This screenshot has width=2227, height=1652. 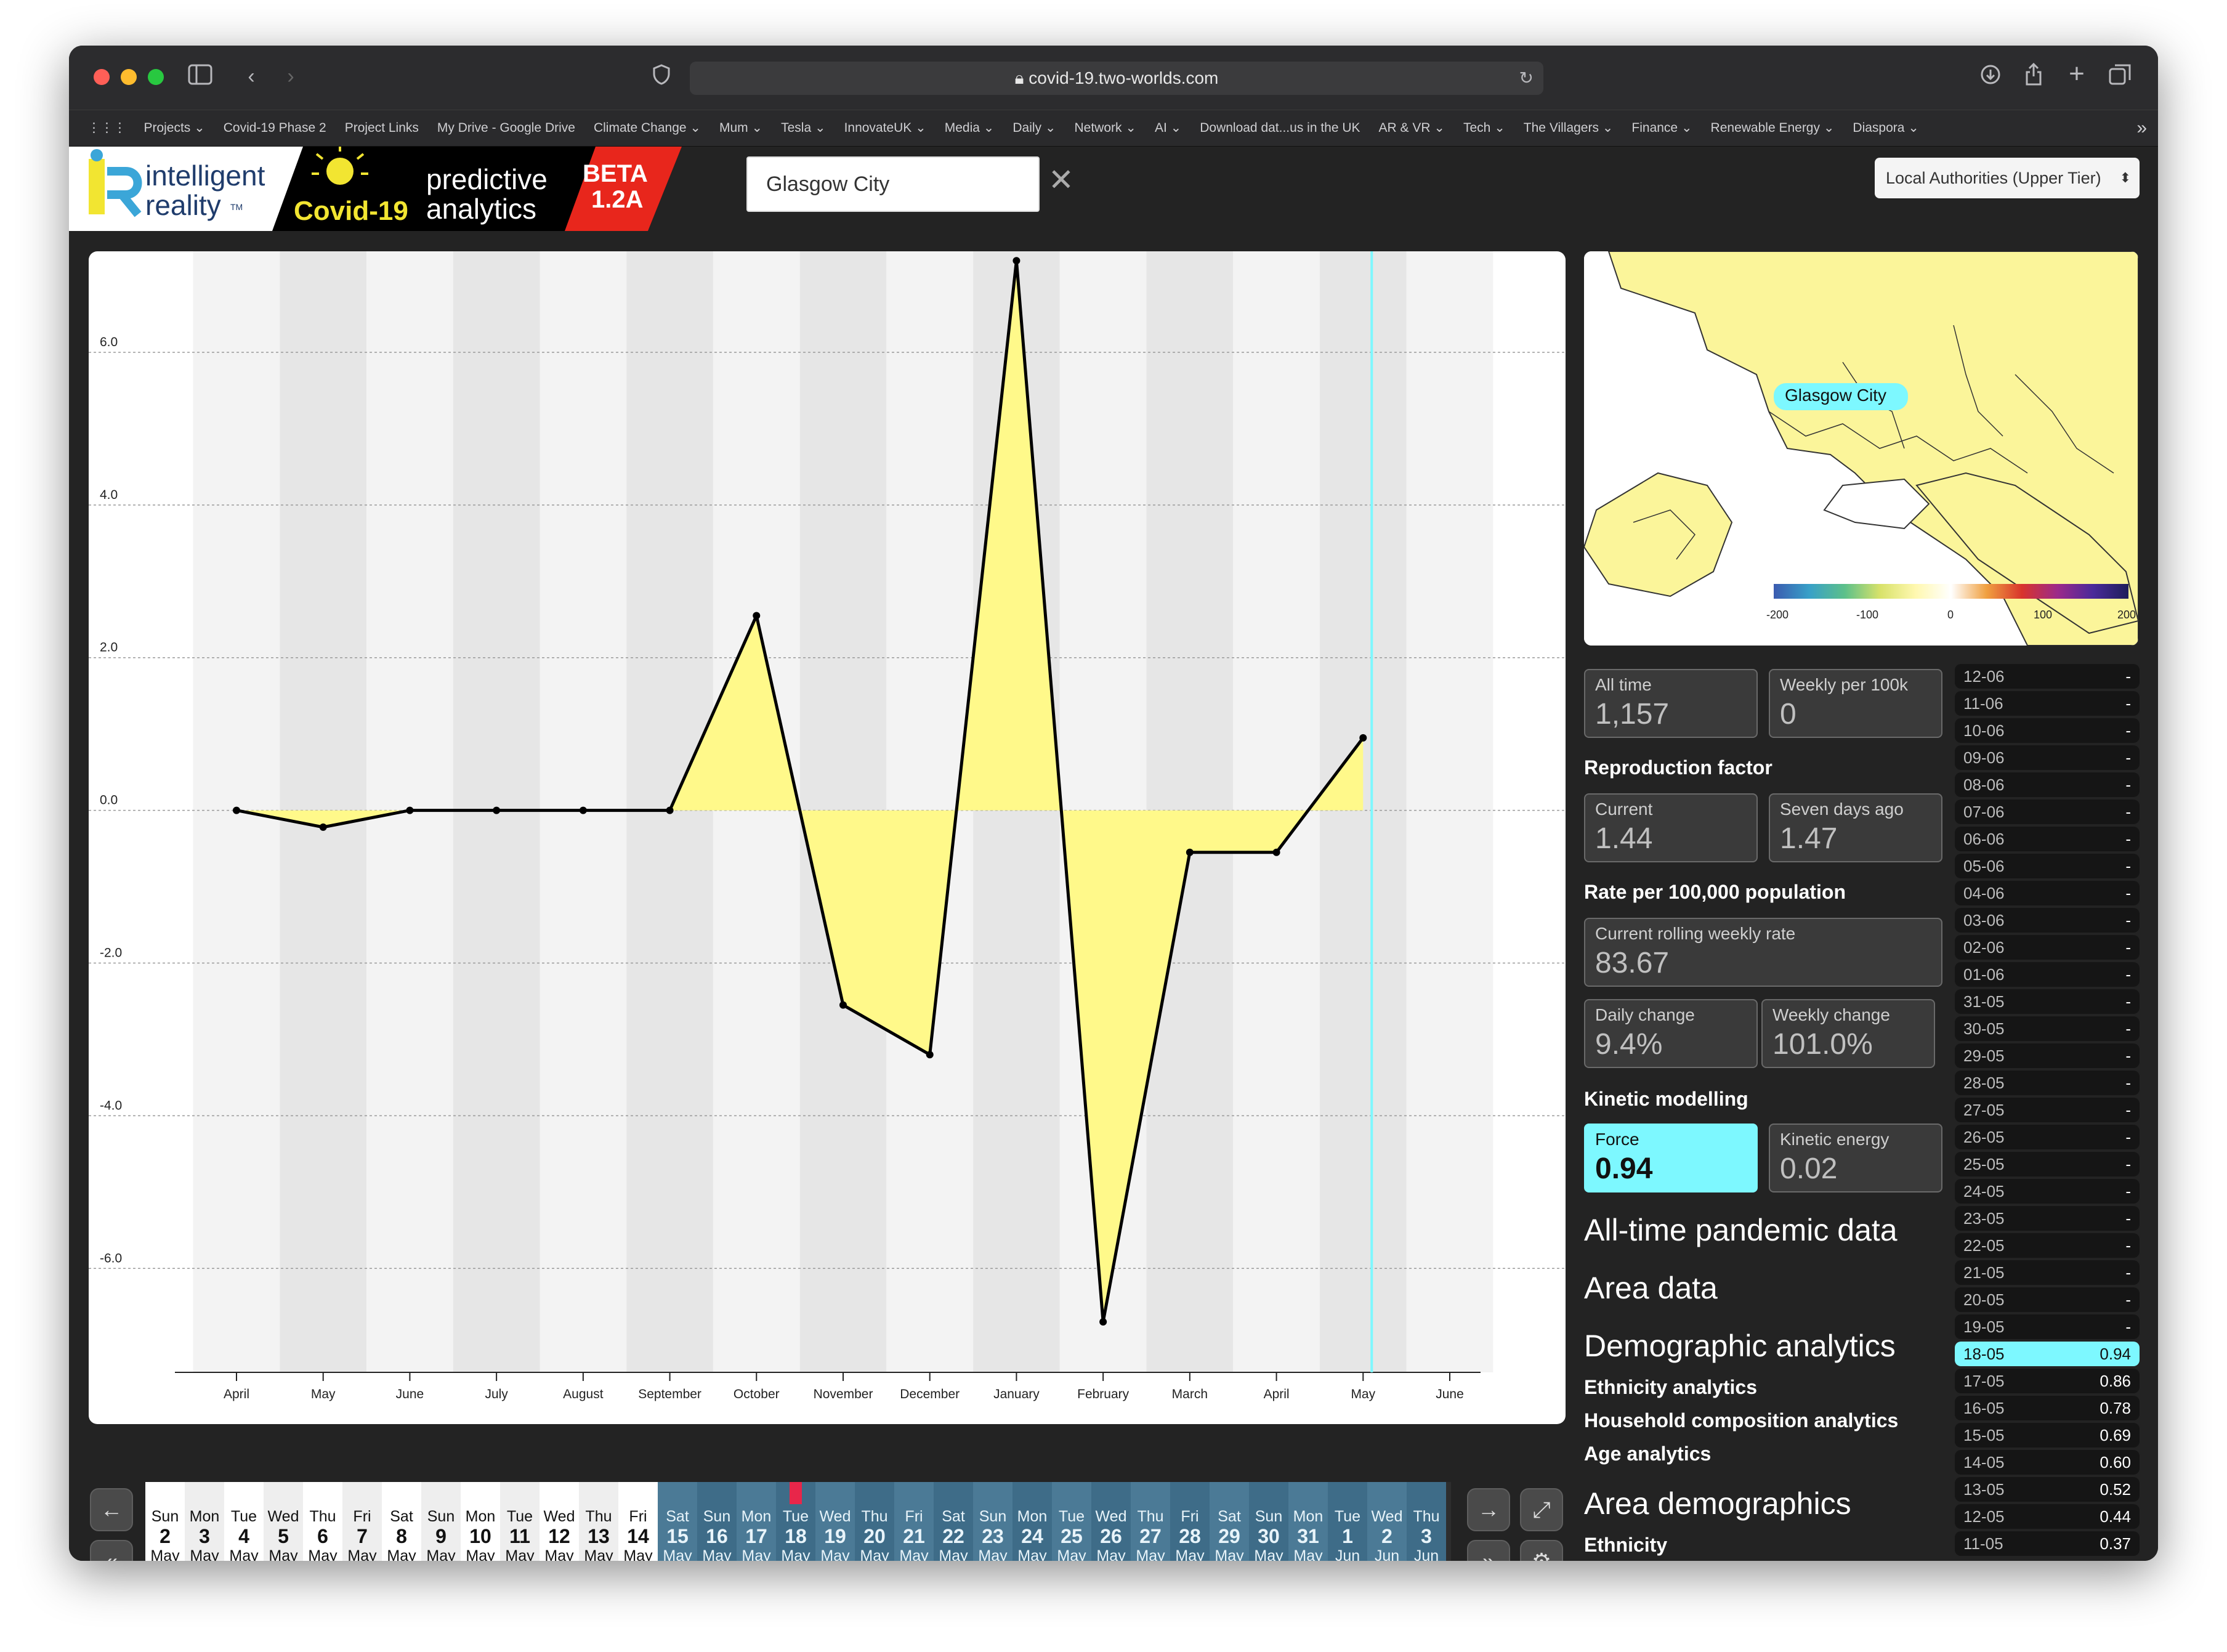 I want to click on strip-day: Thu 27 May, so click(x=1151, y=1522).